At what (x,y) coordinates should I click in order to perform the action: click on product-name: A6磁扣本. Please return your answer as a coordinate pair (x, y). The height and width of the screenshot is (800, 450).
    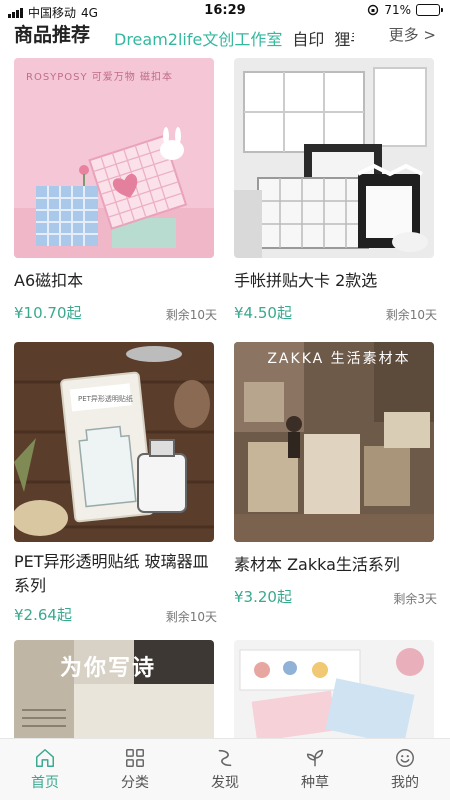
    Looking at the image, I should click on (119, 280).